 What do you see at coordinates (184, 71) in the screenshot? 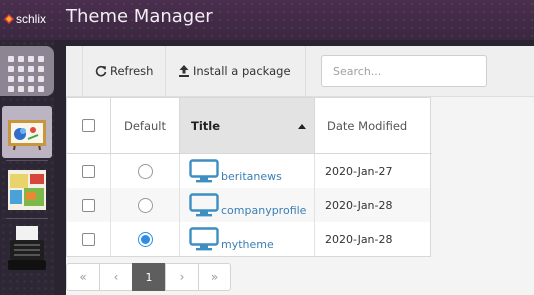
I see `upload-icon` at bounding box center [184, 71].